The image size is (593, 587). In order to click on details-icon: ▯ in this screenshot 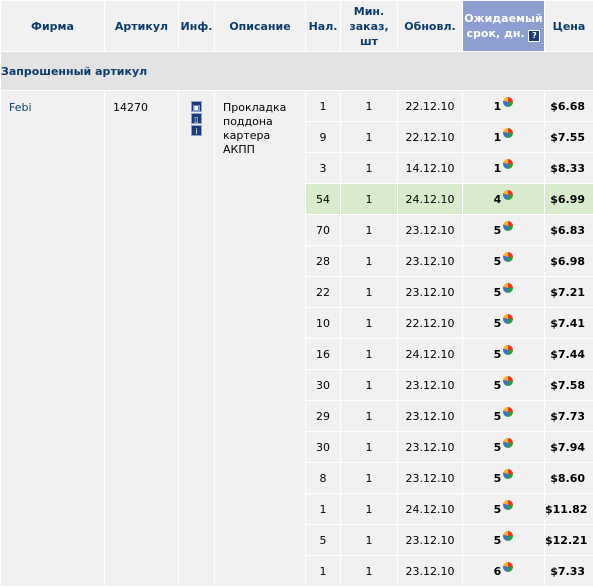, I will do `click(196, 118)`.